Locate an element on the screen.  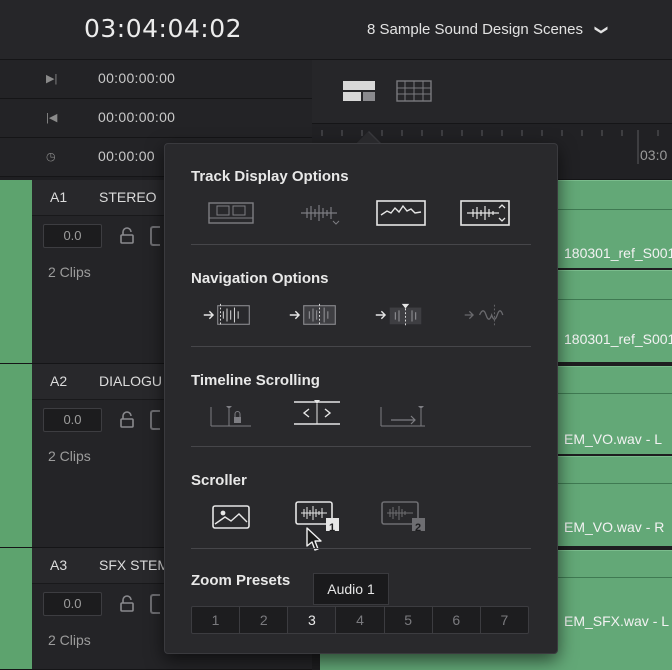
page-scroll-option is located at coordinates (317, 413).